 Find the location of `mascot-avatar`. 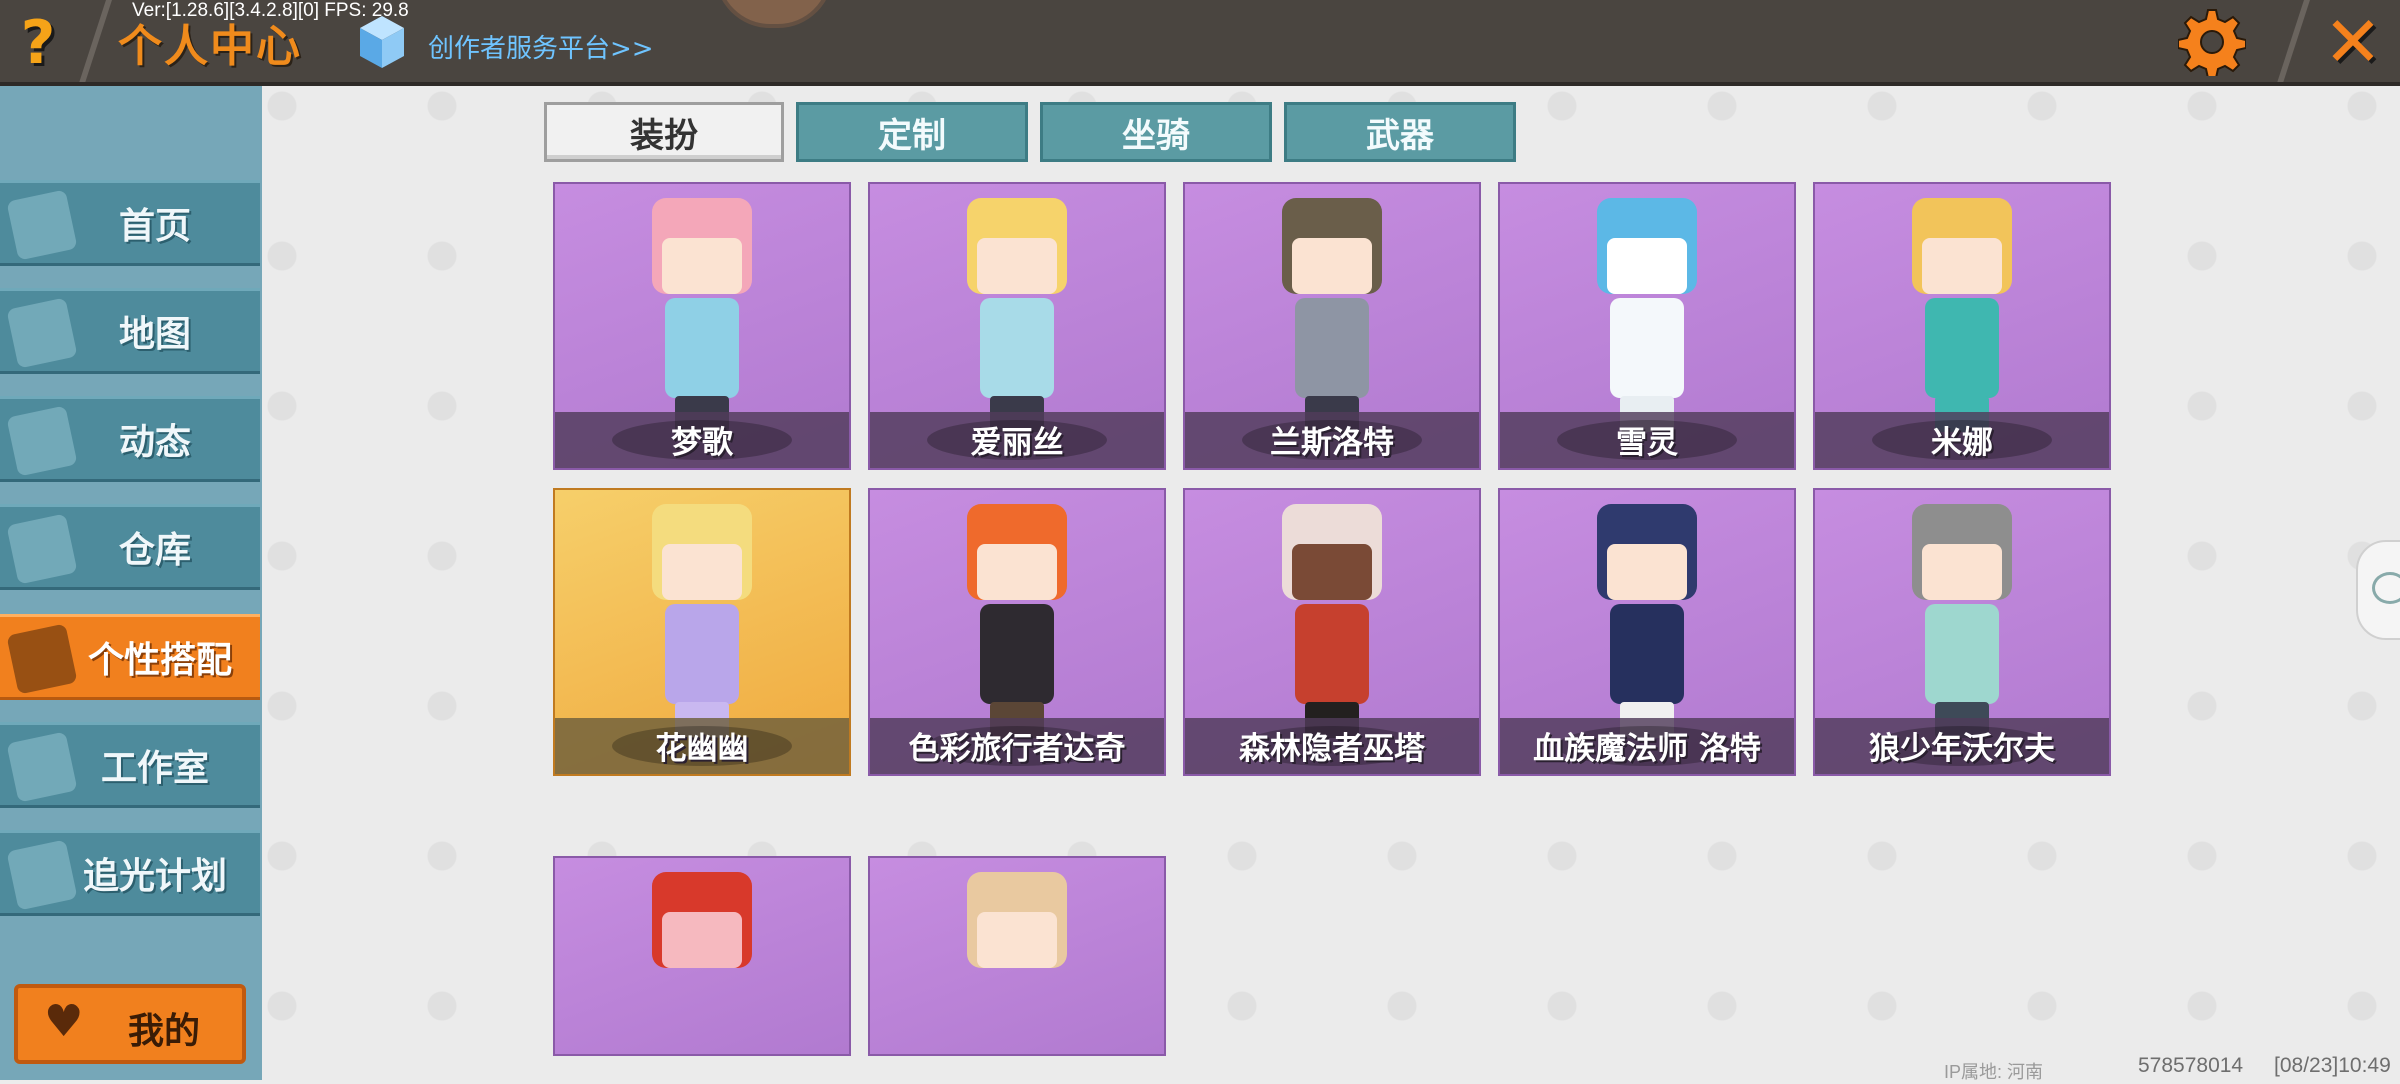

mascot-avatar is located at coordinates (774, 14).